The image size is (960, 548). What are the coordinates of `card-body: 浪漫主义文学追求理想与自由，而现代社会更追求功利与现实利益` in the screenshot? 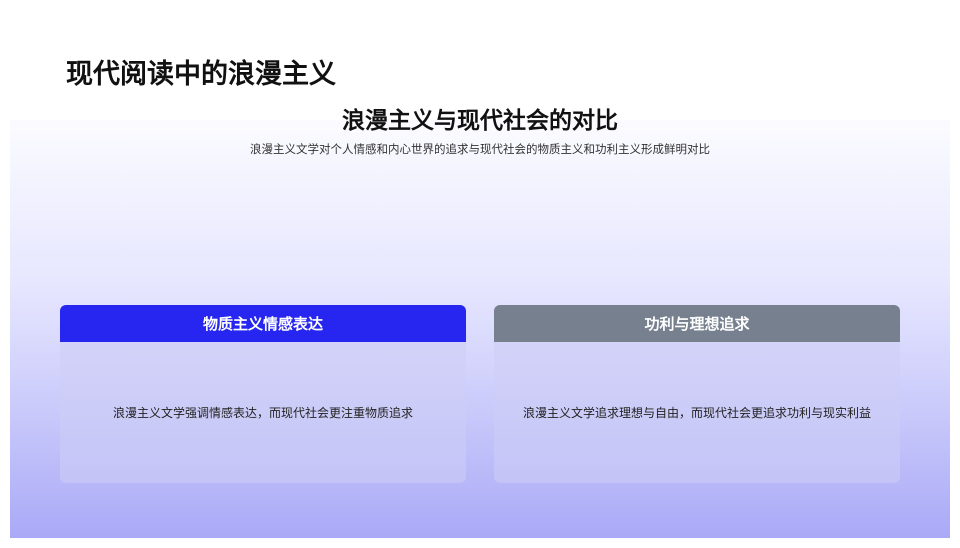 It's located at (697, 412).